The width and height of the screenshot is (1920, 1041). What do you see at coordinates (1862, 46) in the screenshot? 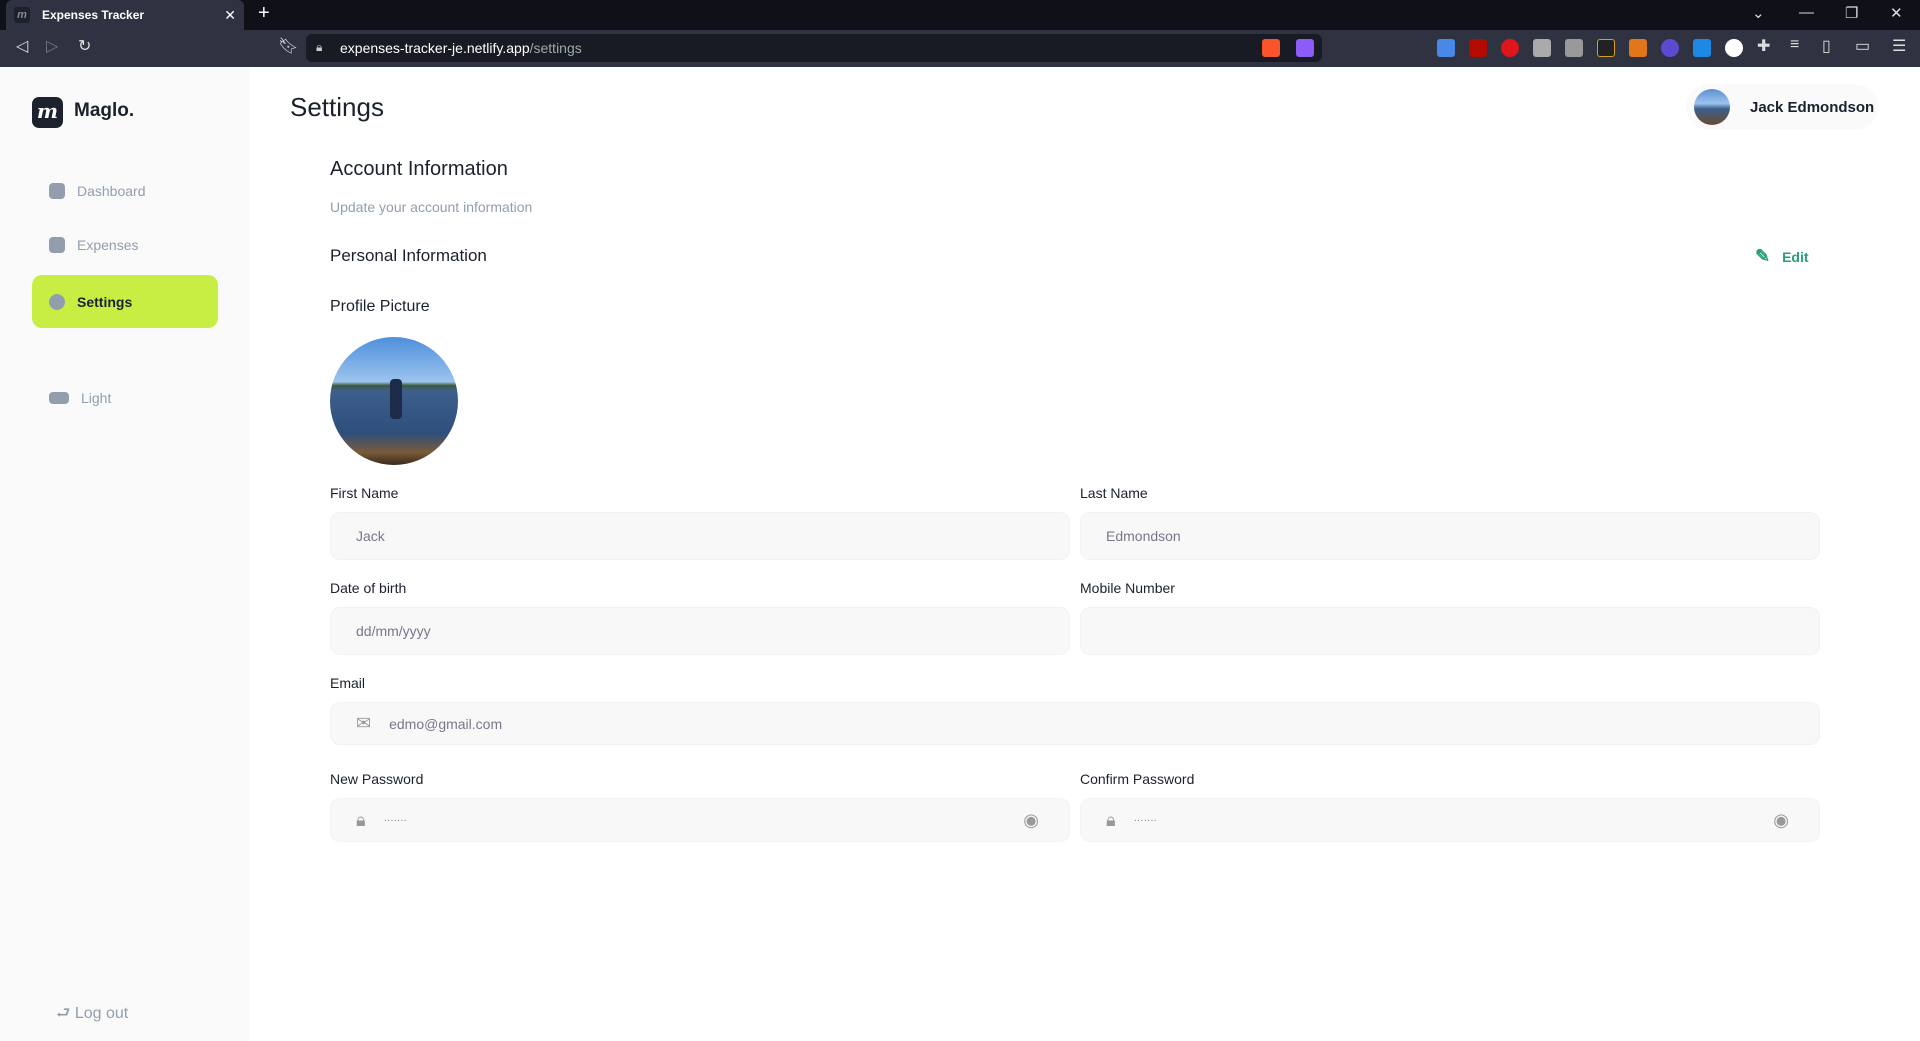
I see `wallet-icon: ▭` at bounding box center [1862, 46].